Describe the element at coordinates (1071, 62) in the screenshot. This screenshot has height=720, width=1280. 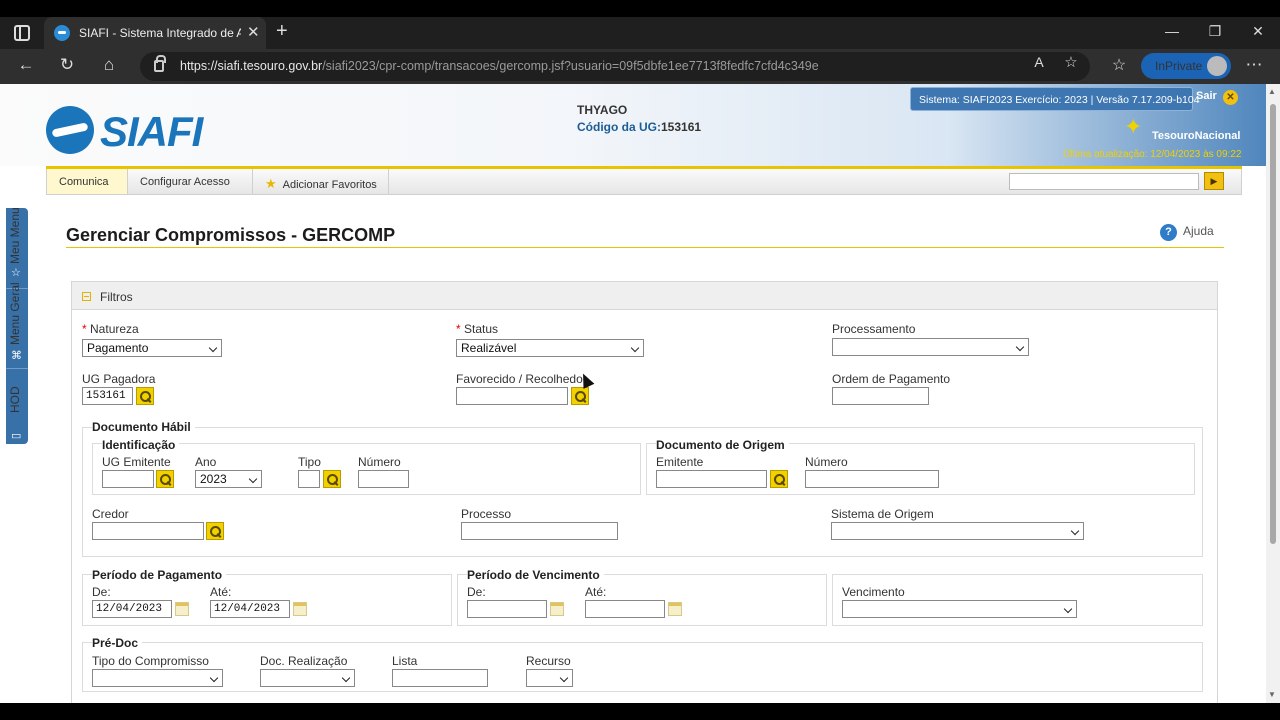
I see `favorite-add-icon: ☆` at that location.